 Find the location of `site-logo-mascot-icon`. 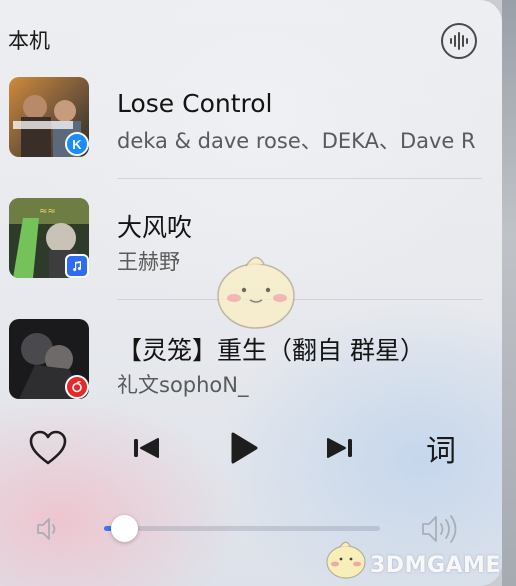

site-logo-mascot-icon is located at coordinates (346, 560).